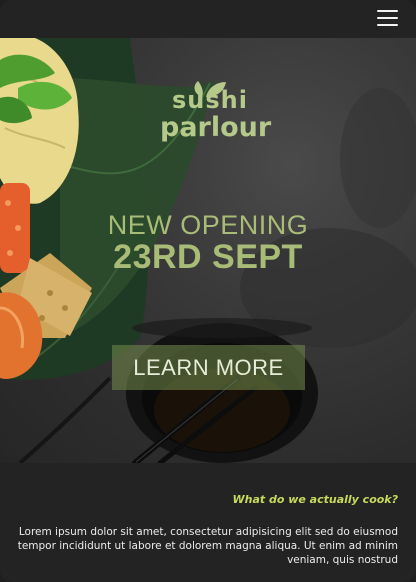 This screenshot has height=582, width=416. Describe the element at coordinates (216, 127) in the screenshot. I see `logo-text-line2: parlour` at that location.